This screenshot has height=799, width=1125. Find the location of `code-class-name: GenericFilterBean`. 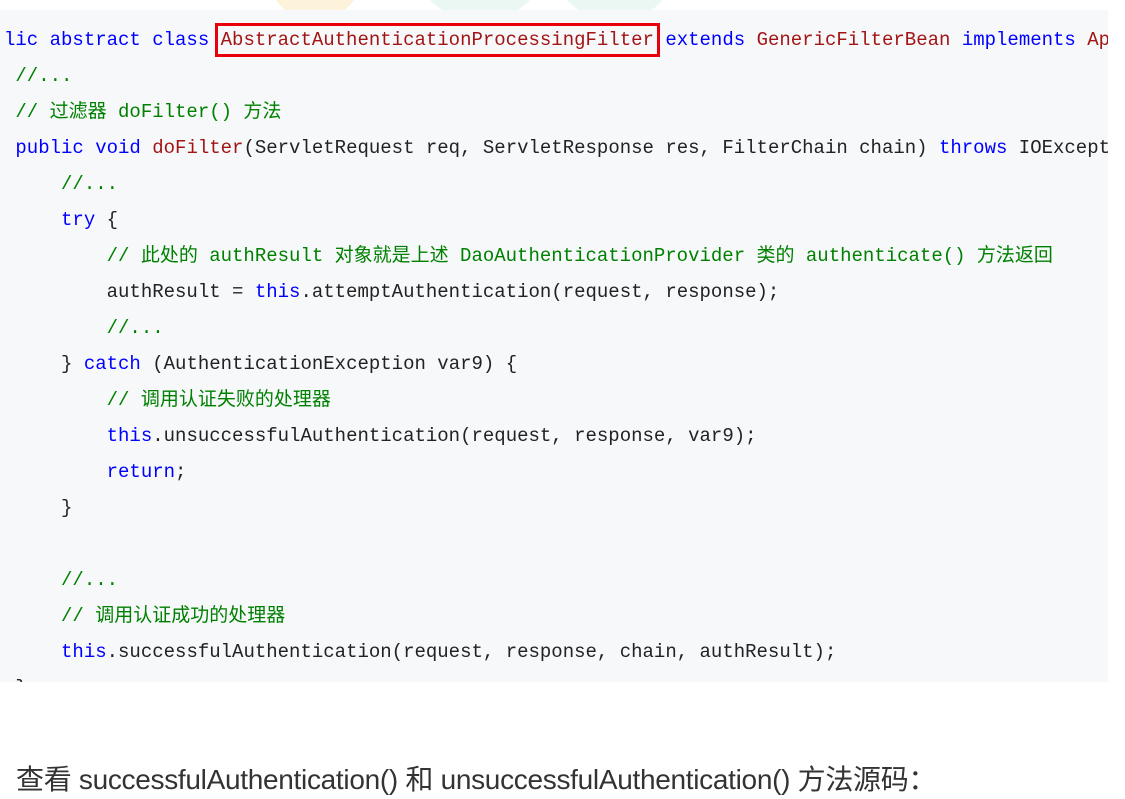

code-class-name: GenericFilterBean is located at coordinates (853, 40).